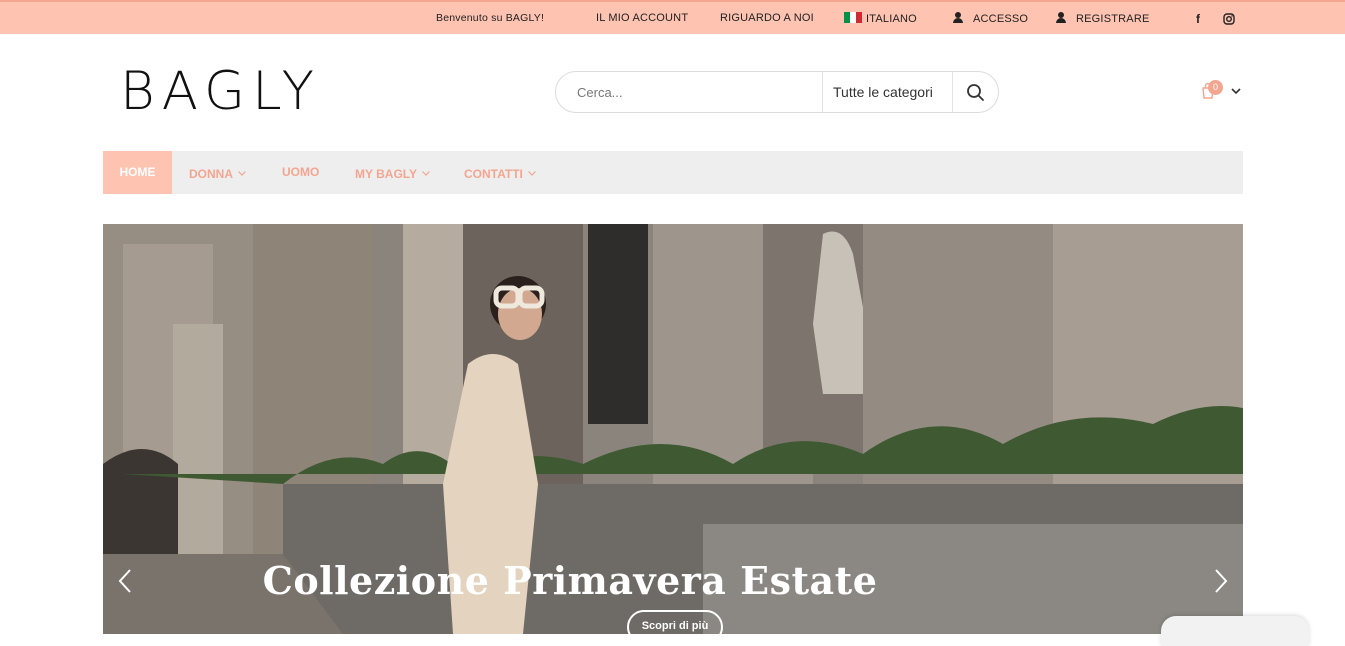 The image size is (1345, 646). I want to click on nav-item-label: DONNA, so click(211, 174).